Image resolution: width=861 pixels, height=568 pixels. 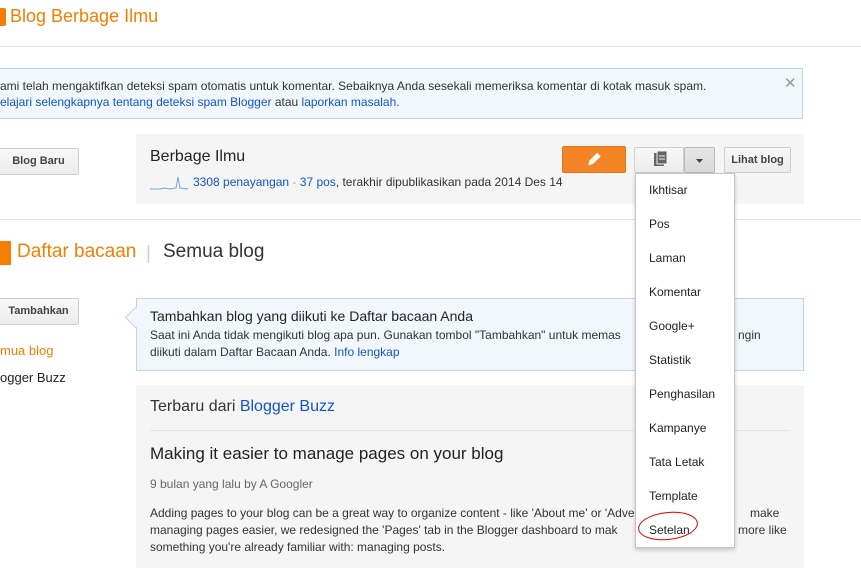 What do you see at coordinates (749, 335) in the screenshot?
I see `info-text-line1-tail: ngin` at bounding box center [749, 335].